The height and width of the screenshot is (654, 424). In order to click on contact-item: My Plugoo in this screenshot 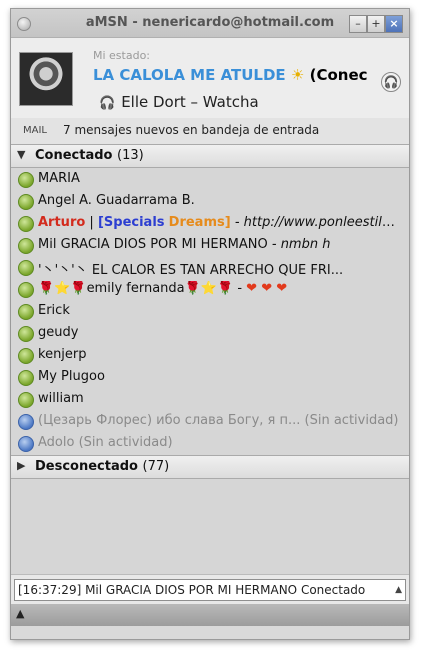, I will do `click(210, 377)`.